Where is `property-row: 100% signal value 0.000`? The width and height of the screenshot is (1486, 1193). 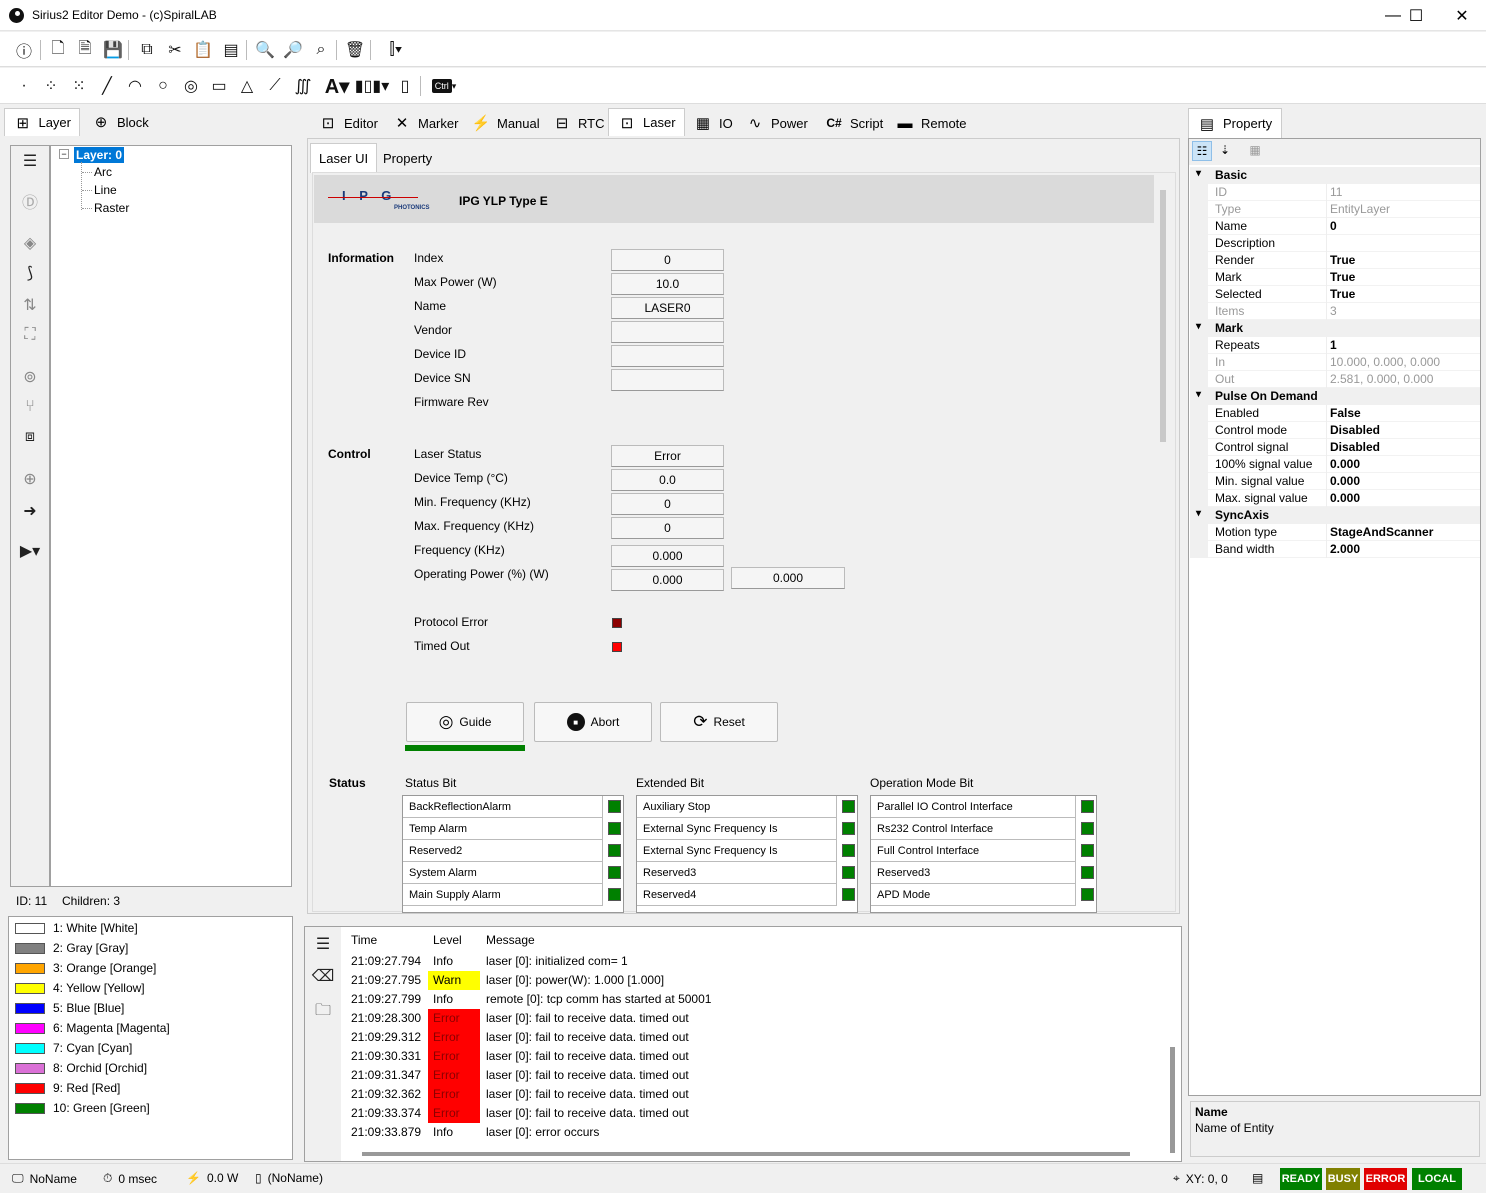
property-row: 100% signal value 0.000 is located at coordinates (1335, 464).